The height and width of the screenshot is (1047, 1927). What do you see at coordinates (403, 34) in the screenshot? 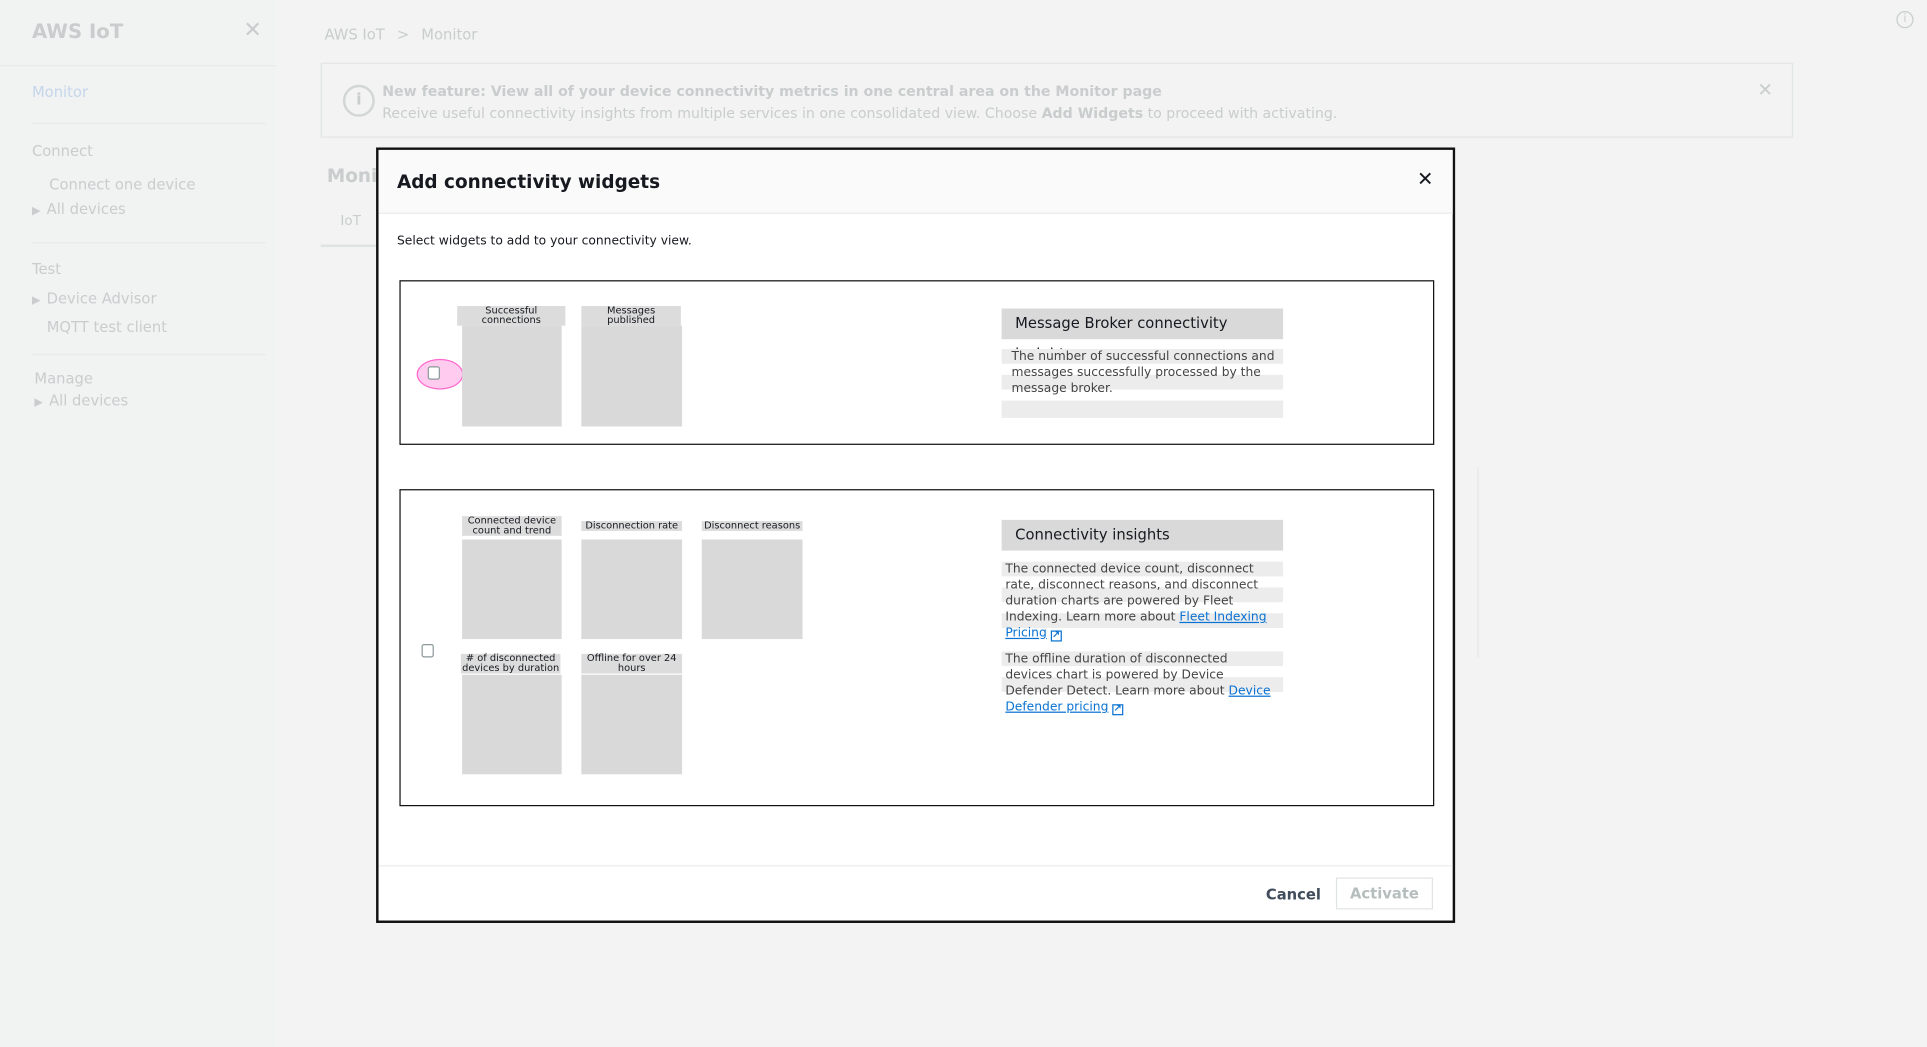
I see `chevron-right-icon: >` at bounding box center [403, 34].